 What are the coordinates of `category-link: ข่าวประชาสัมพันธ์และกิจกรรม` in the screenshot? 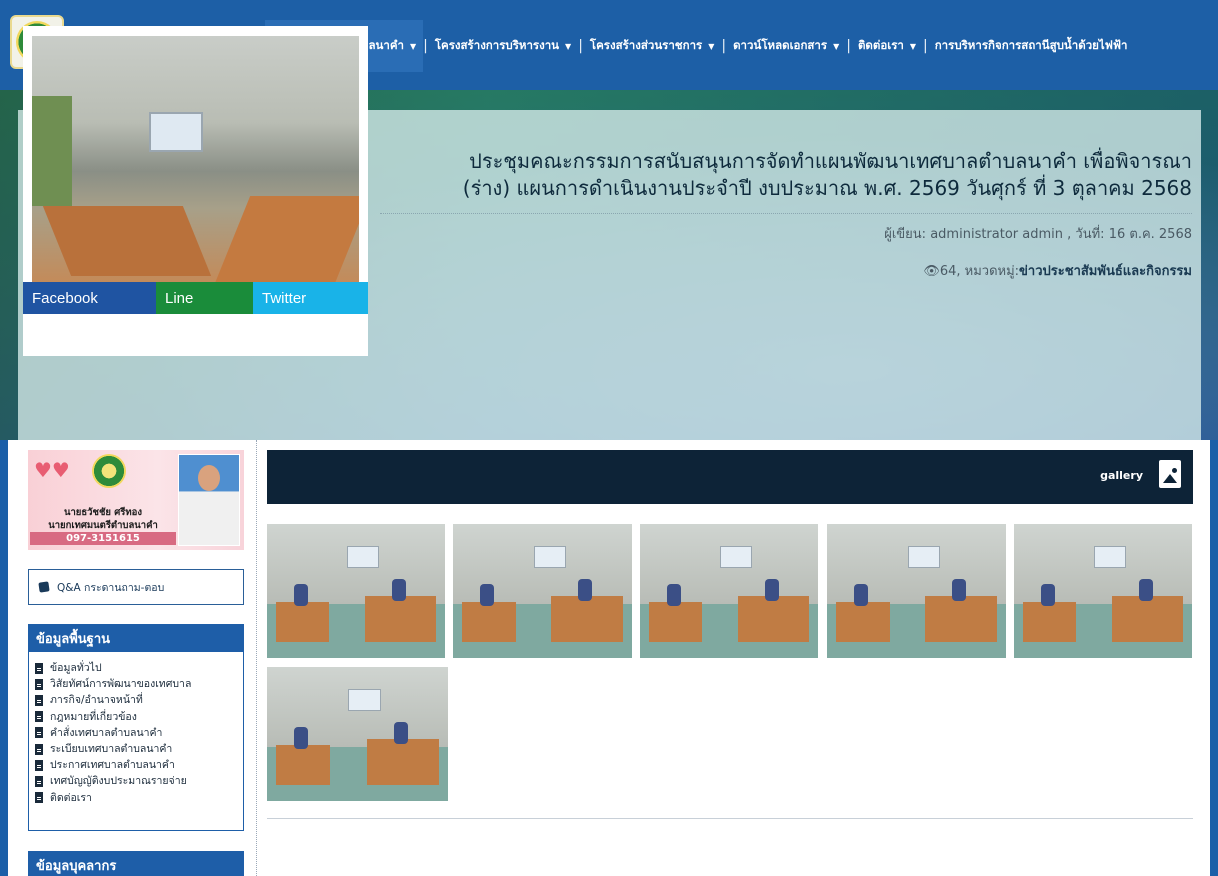 It's located at (1105, 271).